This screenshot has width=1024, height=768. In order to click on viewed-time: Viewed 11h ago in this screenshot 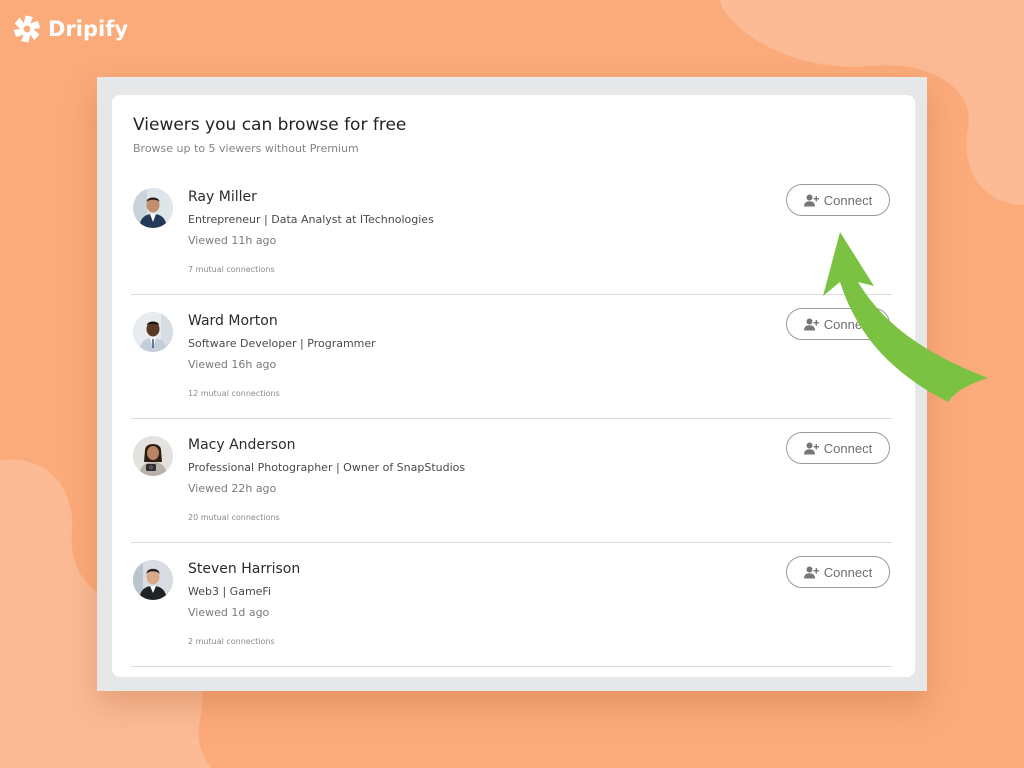, I will do `click(232, 240)`.